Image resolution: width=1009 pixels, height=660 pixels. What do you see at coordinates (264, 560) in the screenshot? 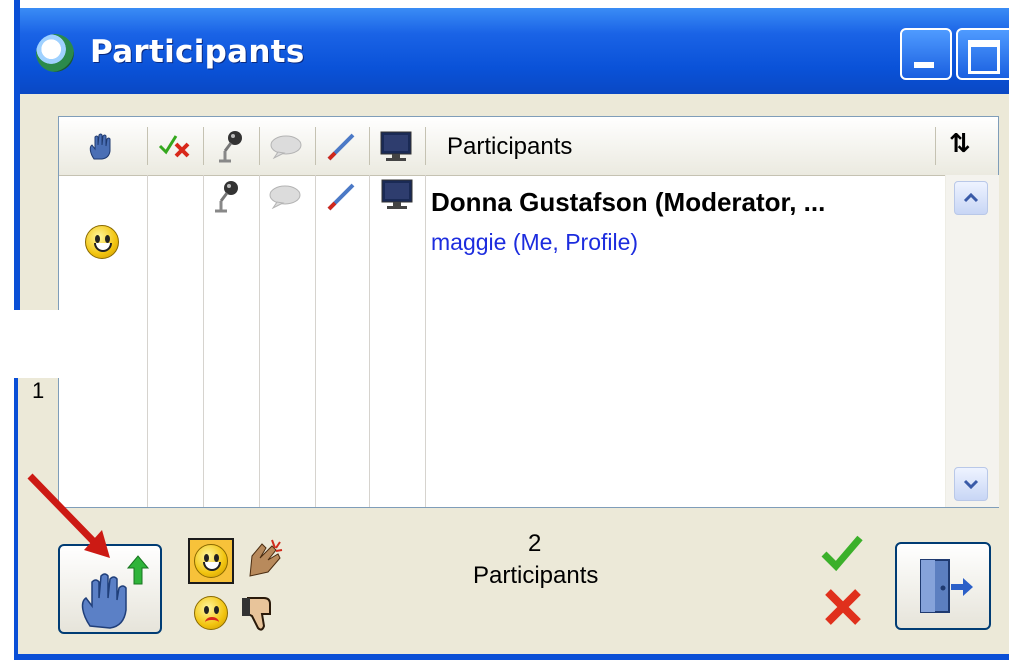
I see `applause-icon` at bounding box center [264, 560].